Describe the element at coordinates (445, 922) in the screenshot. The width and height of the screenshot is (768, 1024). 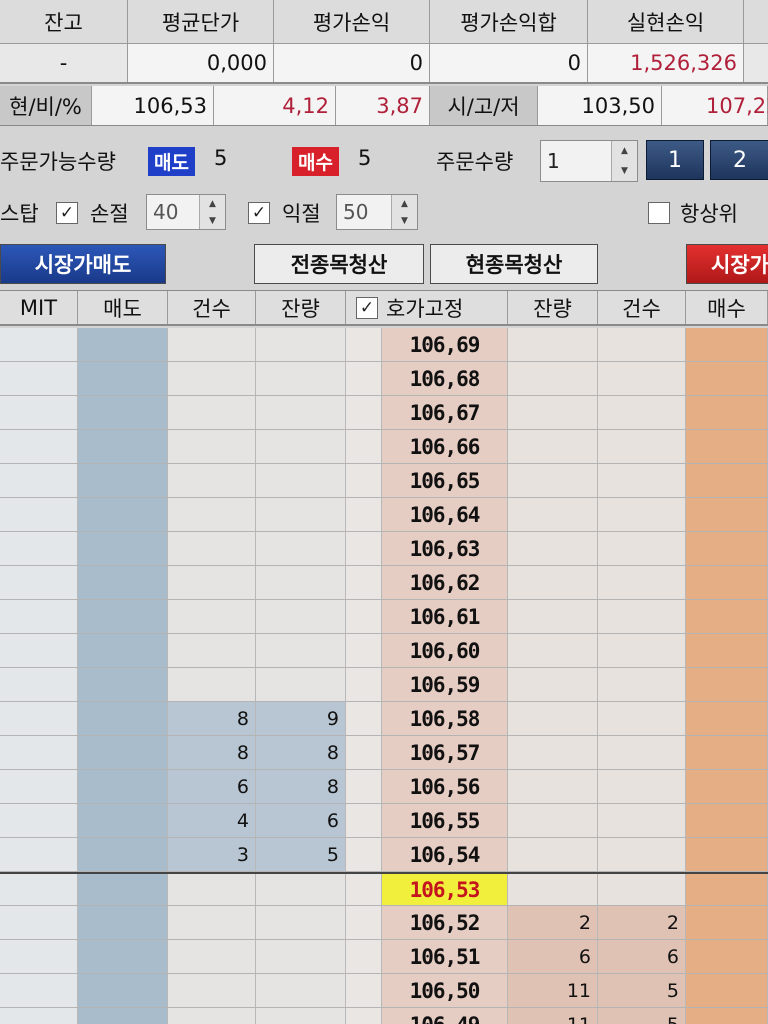
I see `price-cell: 106,52` at that location.